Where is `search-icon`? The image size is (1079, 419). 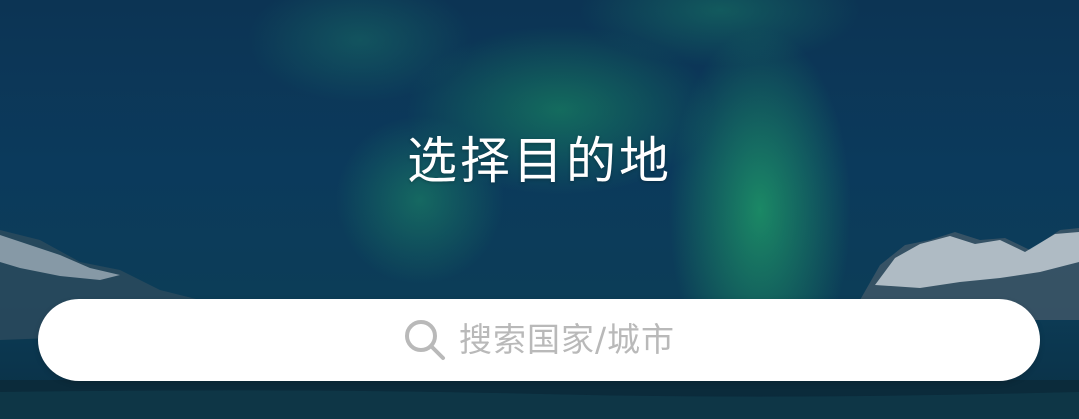 search-icon is located at coordinates (424, 340).